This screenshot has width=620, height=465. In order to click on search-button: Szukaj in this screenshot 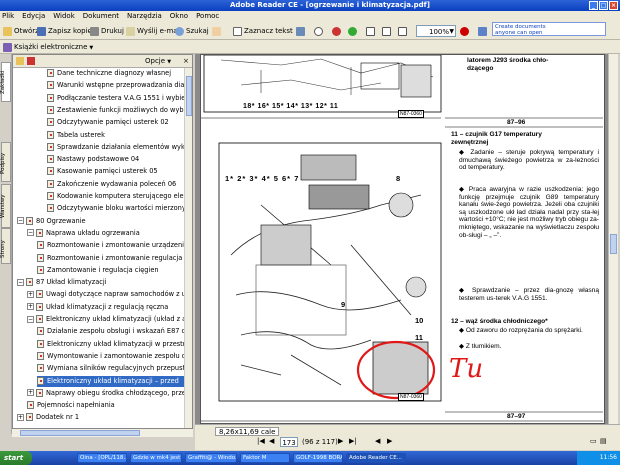, I will do `click(192, 31)`.